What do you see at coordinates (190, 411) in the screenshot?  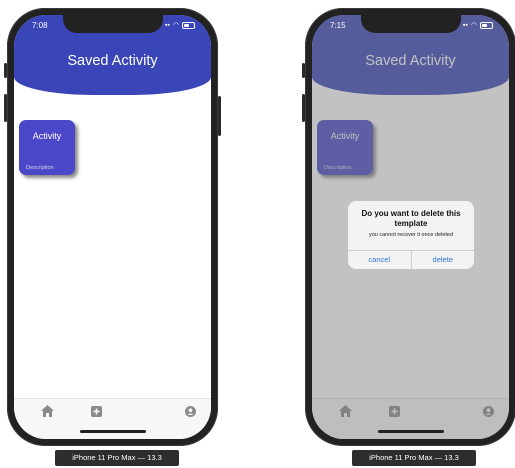 I see `account-icon` at bounding box center [190, 411].